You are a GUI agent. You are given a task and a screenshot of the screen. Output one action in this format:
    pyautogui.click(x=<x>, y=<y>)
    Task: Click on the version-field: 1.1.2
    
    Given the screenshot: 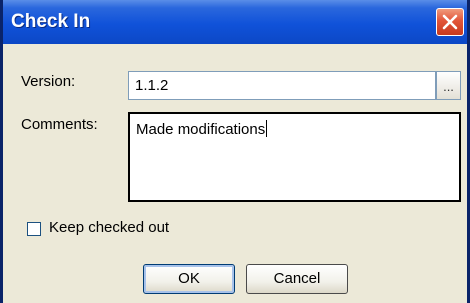 What is the action you would take?
    pyautogui.click(x=282, y=85)
    